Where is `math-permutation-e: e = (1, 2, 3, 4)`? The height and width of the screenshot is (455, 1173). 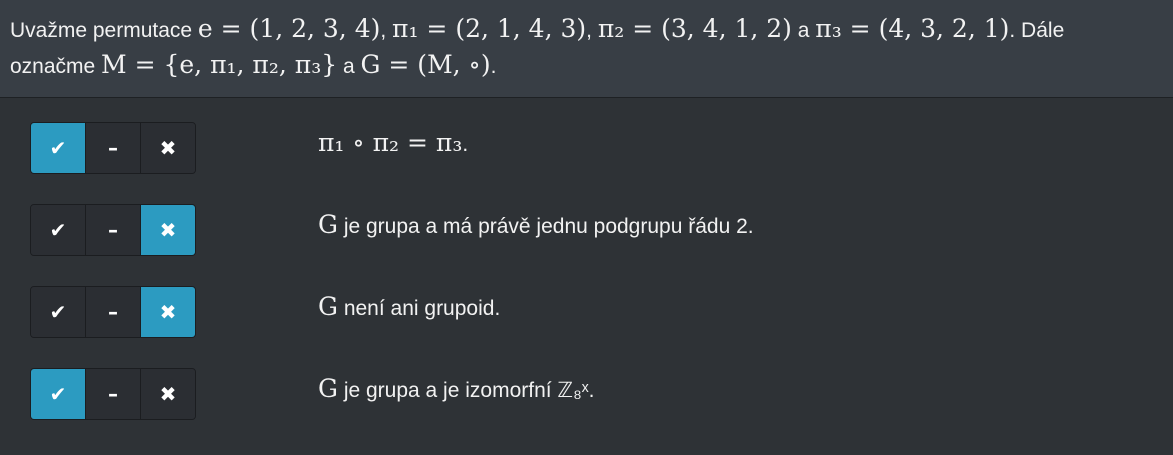 math-permutation-e: e = (1, 2, 3, 4) is located at coordinates (289, 28).